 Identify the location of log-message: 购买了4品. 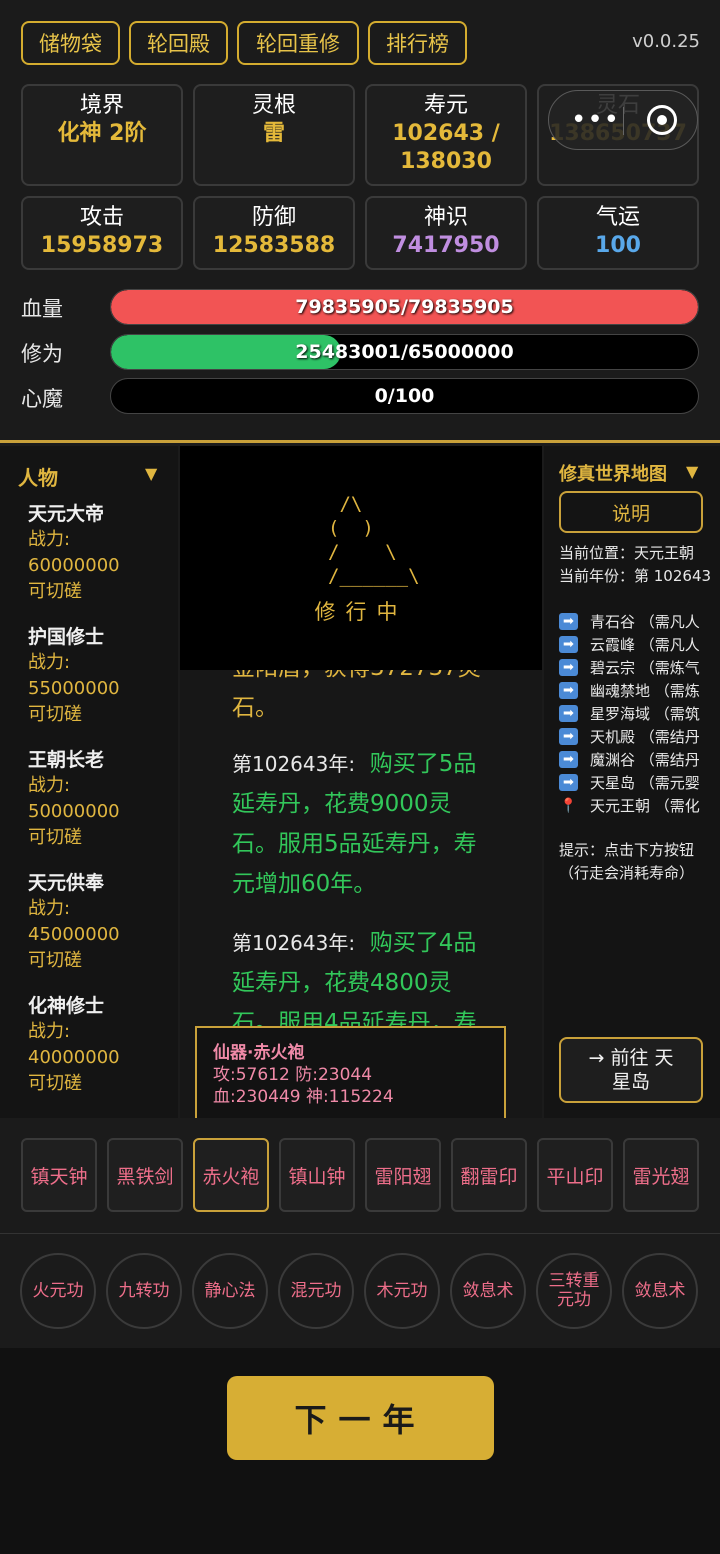
(423, 943).